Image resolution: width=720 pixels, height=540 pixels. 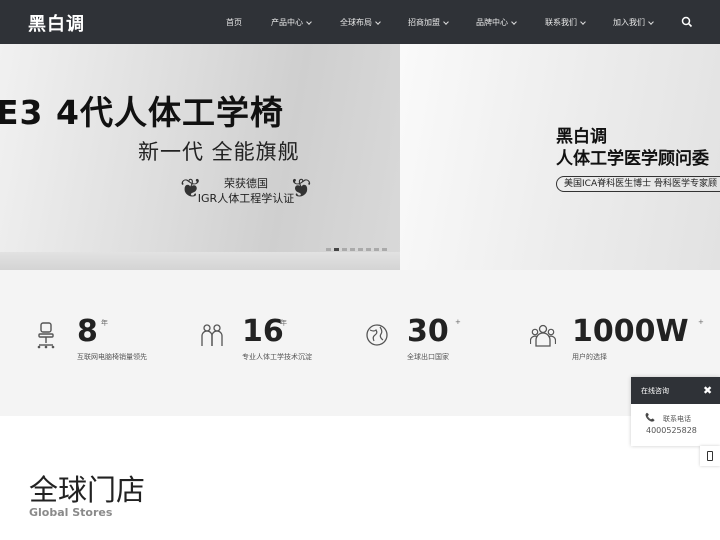 I want to click on floor-shadow, so click(x=200, y=261).